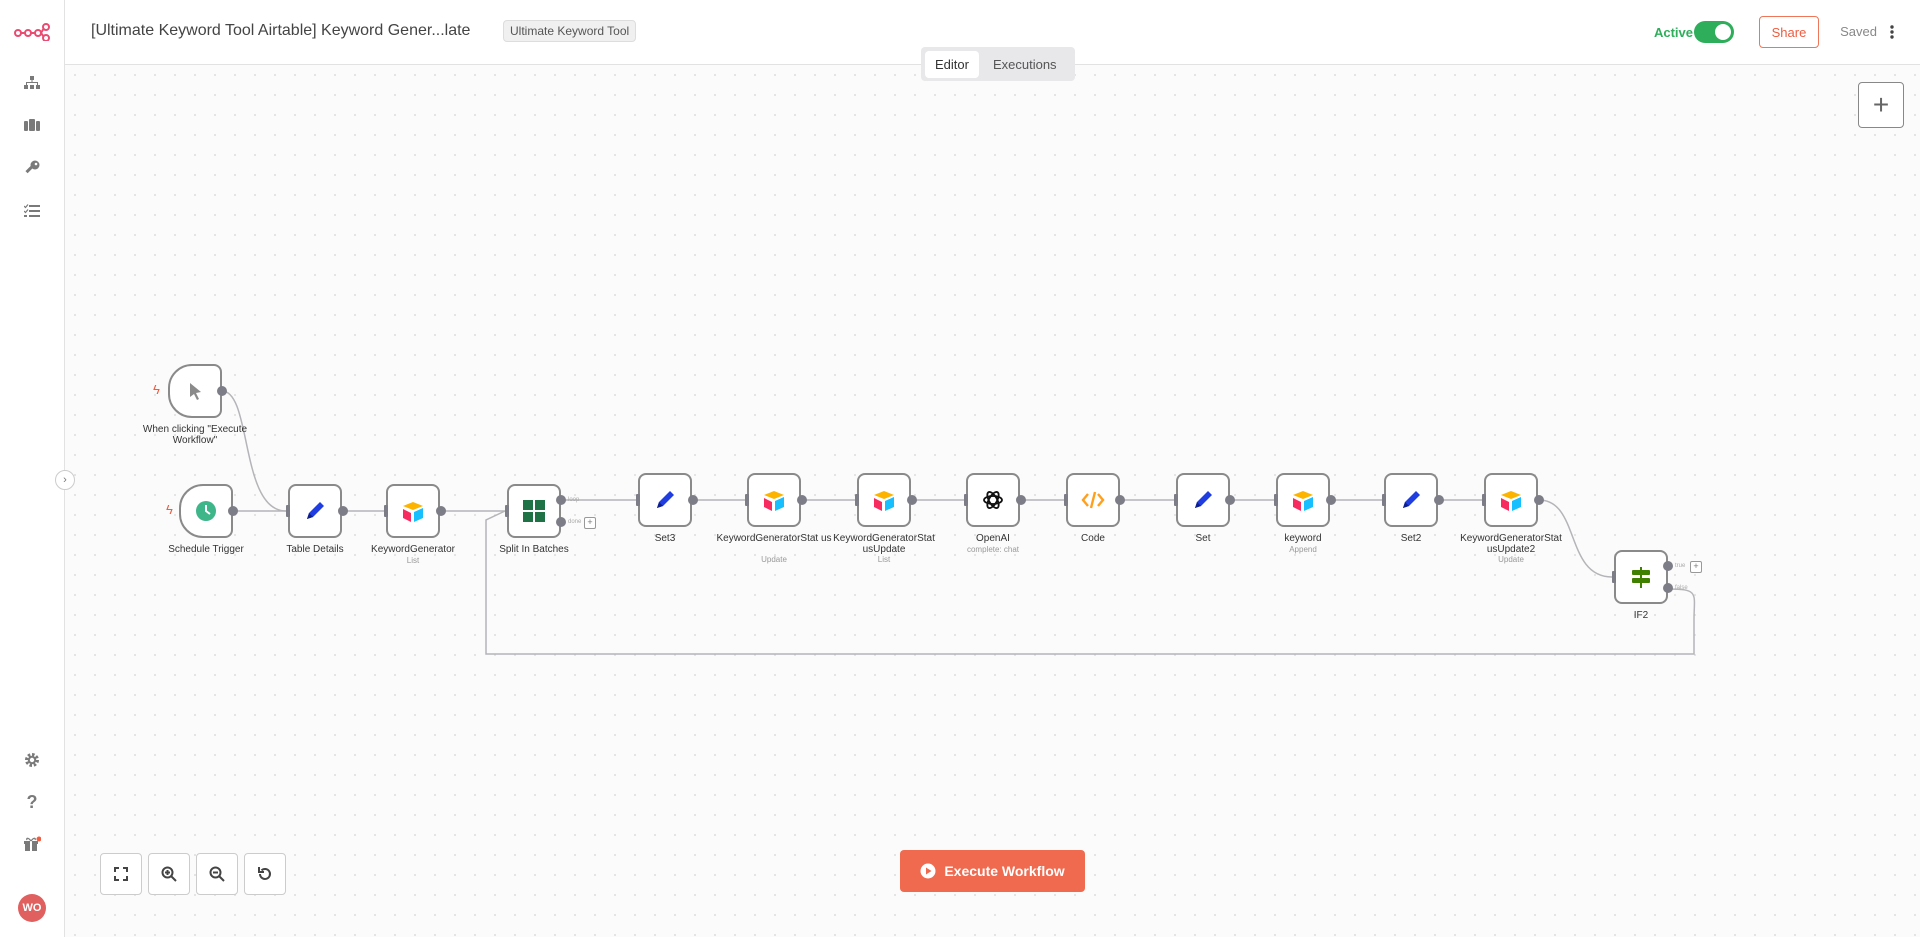  I want to click on tab-executions: Executions, so click(1025, 64).